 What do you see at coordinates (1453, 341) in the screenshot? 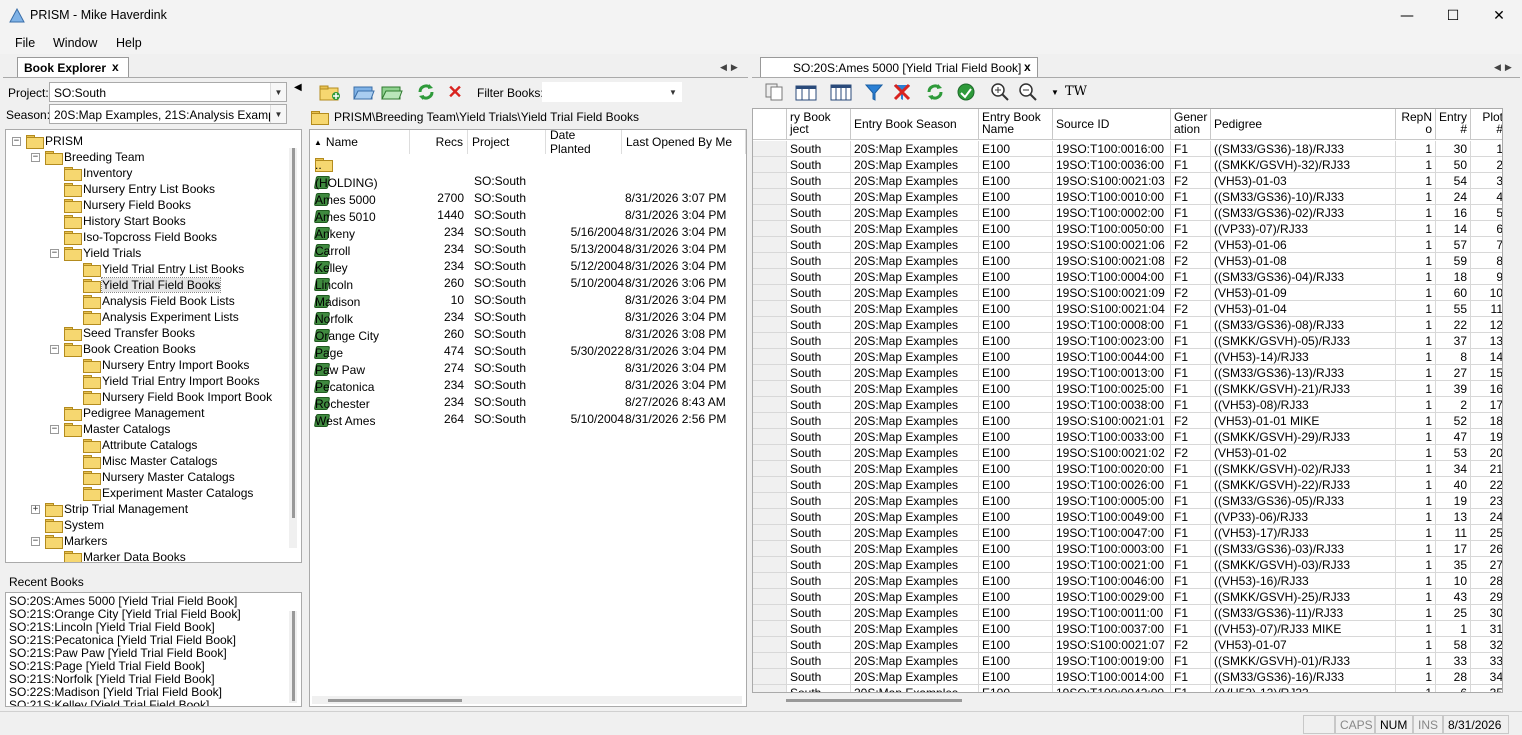
I see `cell-entry-no: 37` at bounding box center [1453, 341].